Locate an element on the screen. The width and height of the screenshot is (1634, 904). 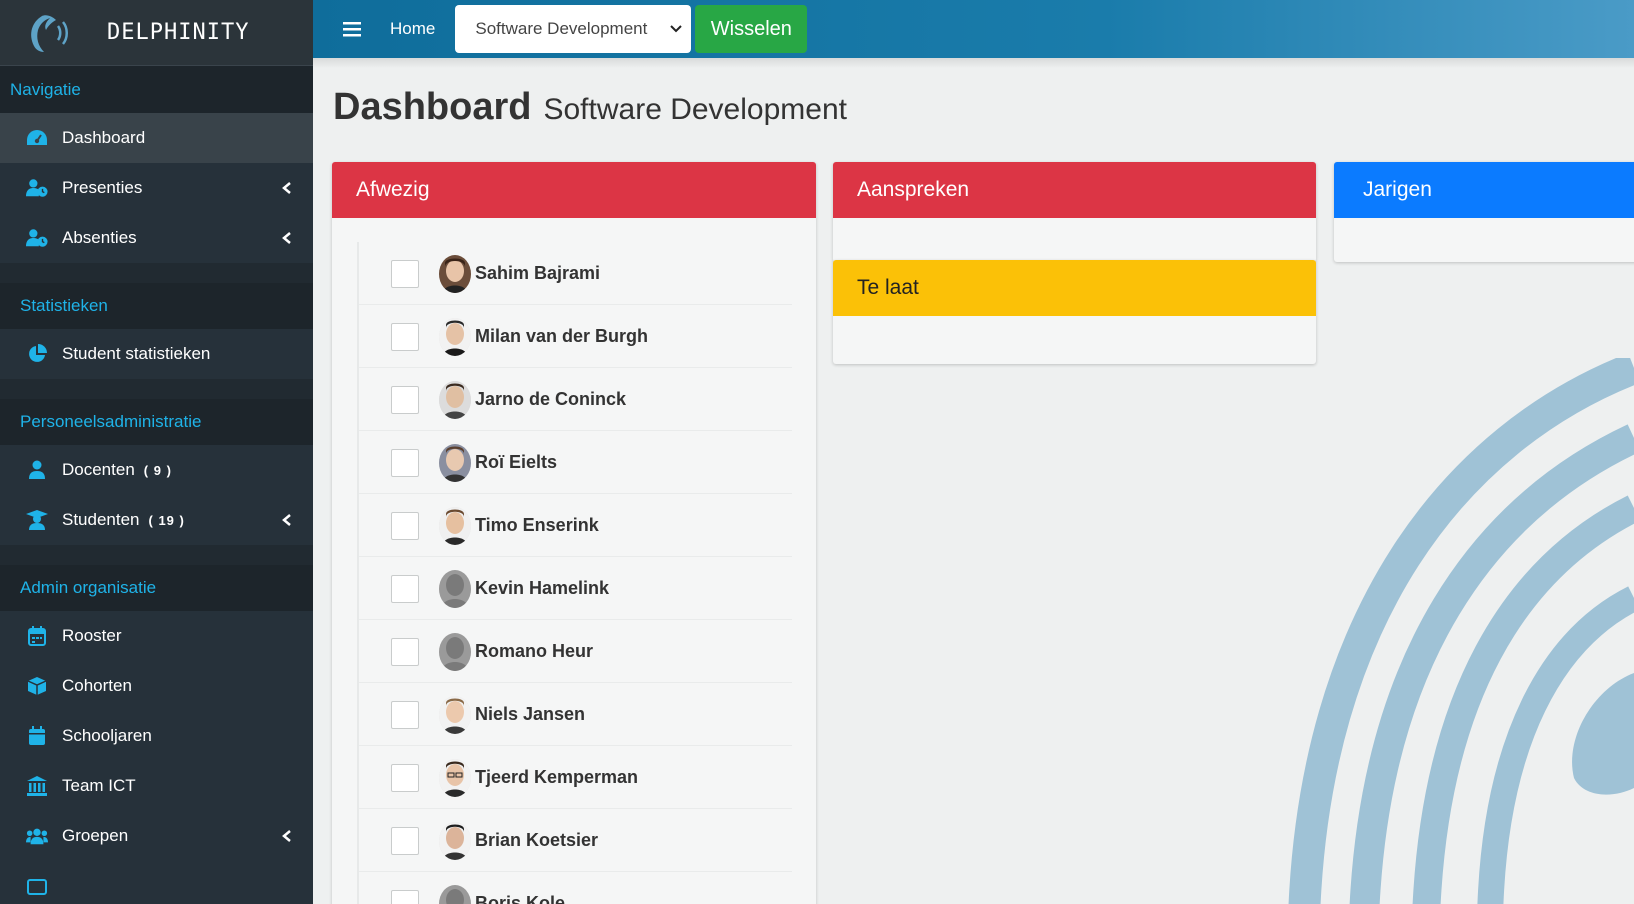
list-item: Milan van der Burgh is located at coordinates (574, 336).